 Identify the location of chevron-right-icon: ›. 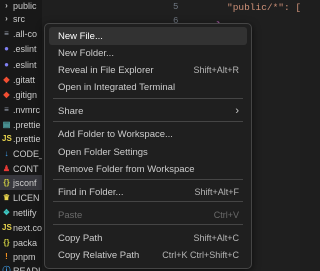
(237, 110).